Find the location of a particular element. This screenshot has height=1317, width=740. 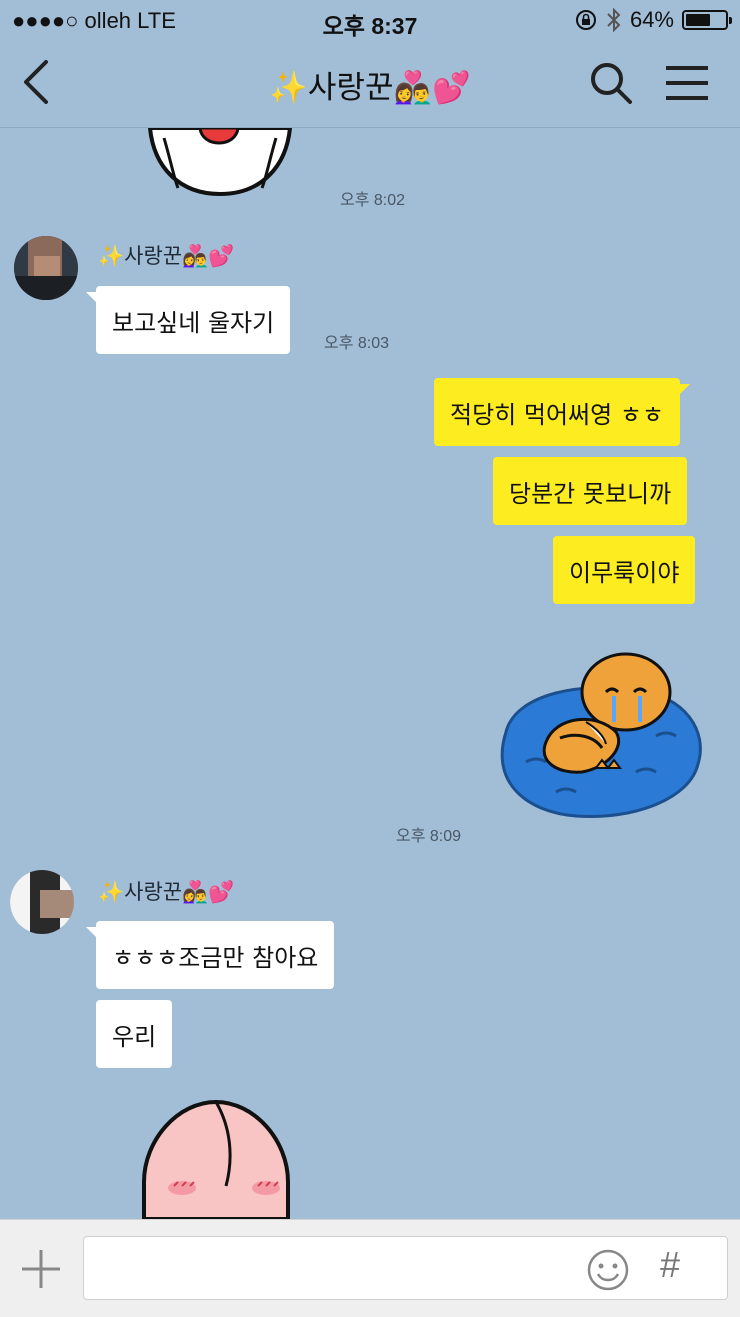

message-text: 당분간 못보니까 is located at coordinates (590, 493).